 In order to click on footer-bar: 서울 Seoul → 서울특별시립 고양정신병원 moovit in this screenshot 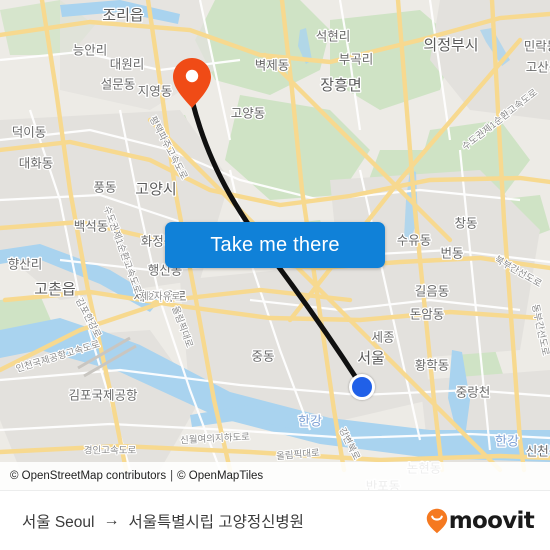, I will do `click(275, 520)`.